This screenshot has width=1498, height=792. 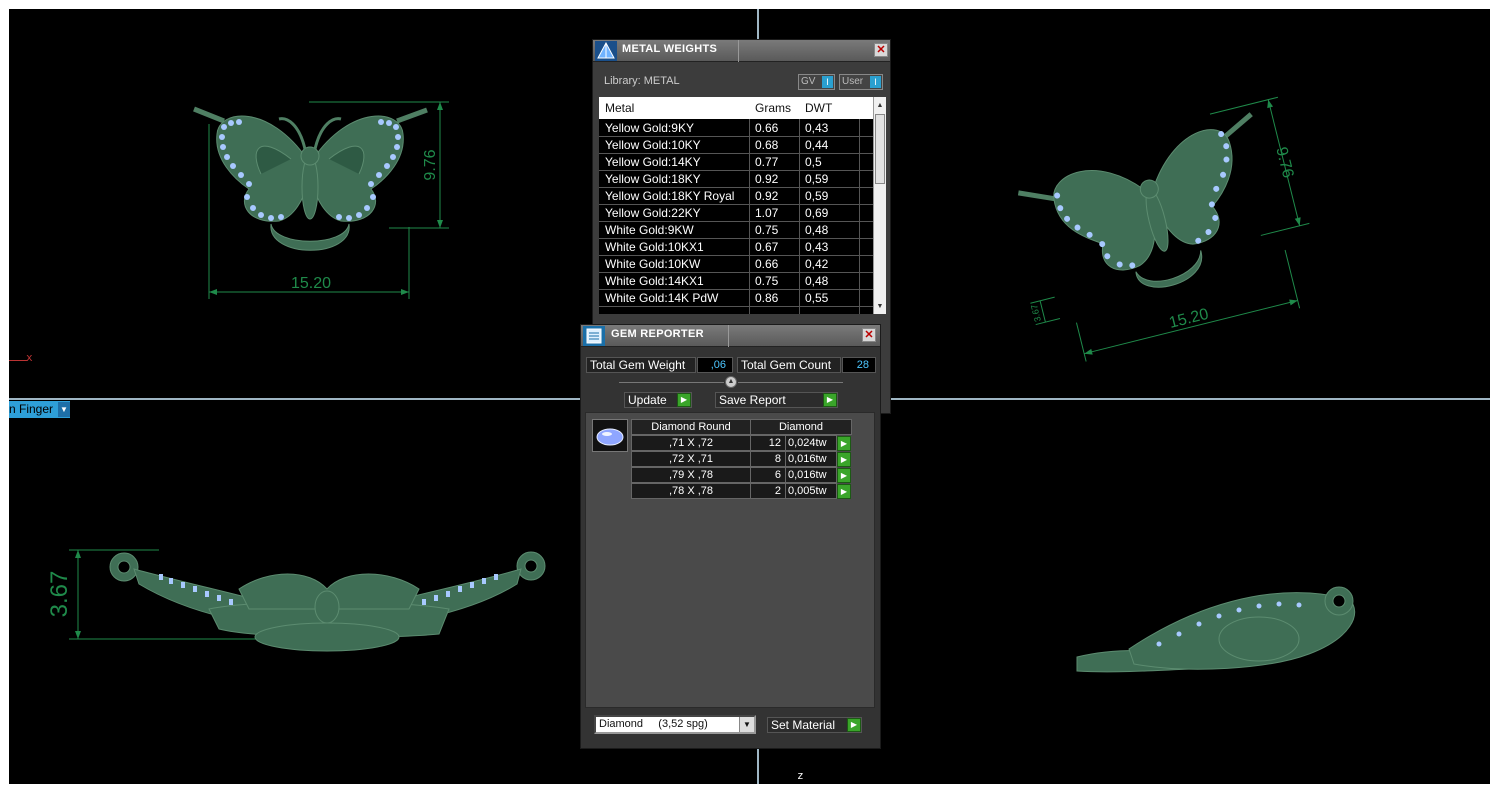 I want to click on dwt-cell: 0,48, so click(x=817, y=230).